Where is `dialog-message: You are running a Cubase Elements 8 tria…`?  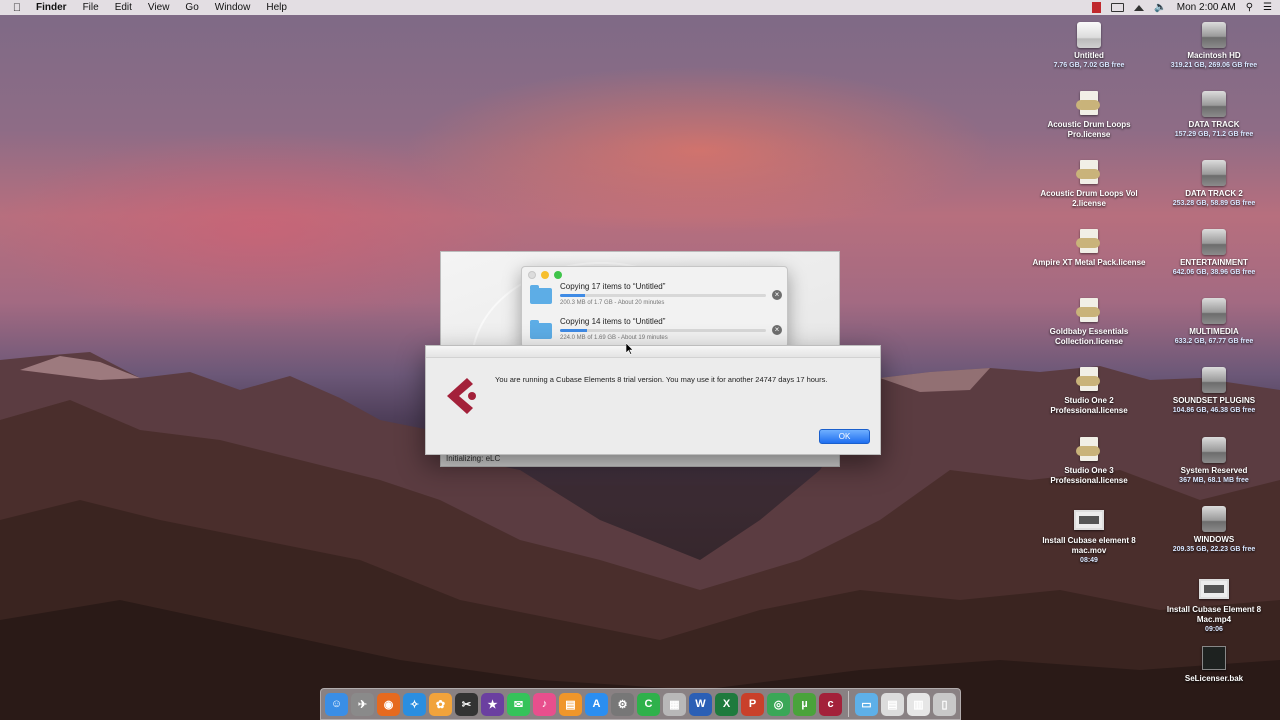 dialog-message: You are running a Cubase Elements 8 tria… is located at coordinates (661, 379).